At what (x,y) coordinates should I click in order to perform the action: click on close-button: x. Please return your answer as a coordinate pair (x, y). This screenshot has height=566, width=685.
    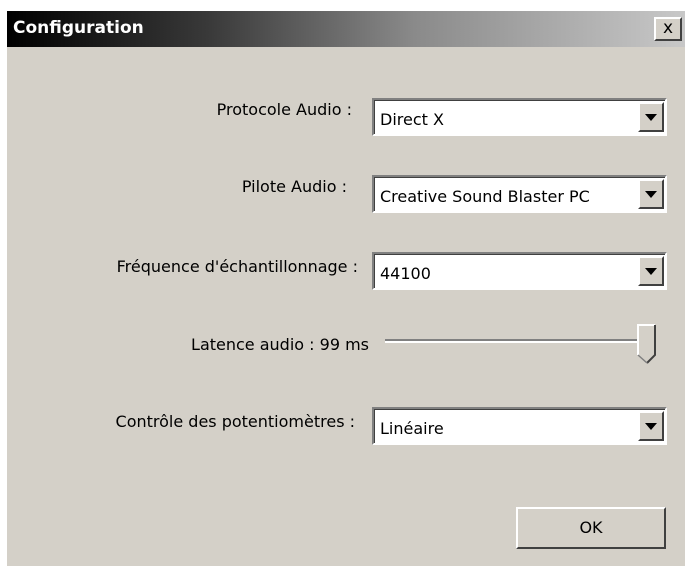
    Looking at the image, I should click on (668, 29).